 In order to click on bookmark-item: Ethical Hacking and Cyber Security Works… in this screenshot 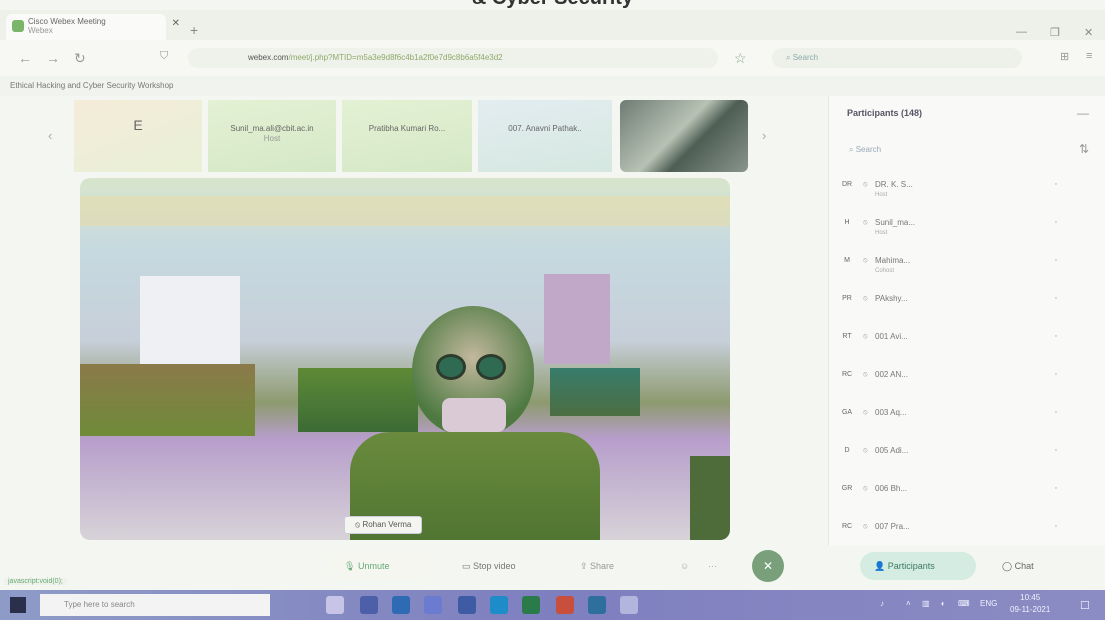, I will do `click(91, 85)`.